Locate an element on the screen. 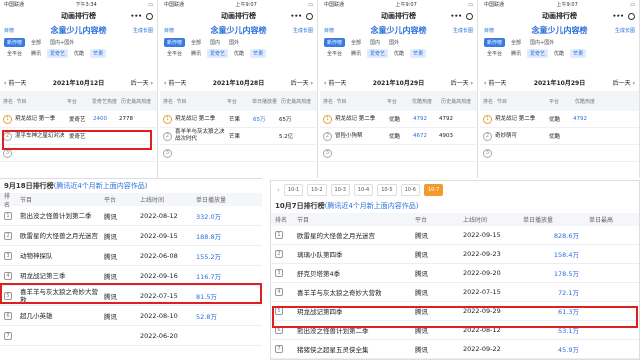  table-row: 2 喜羊羊与灰太狼之决战次时代 芒果 5.2亿 is located at coordinates (238, 136).